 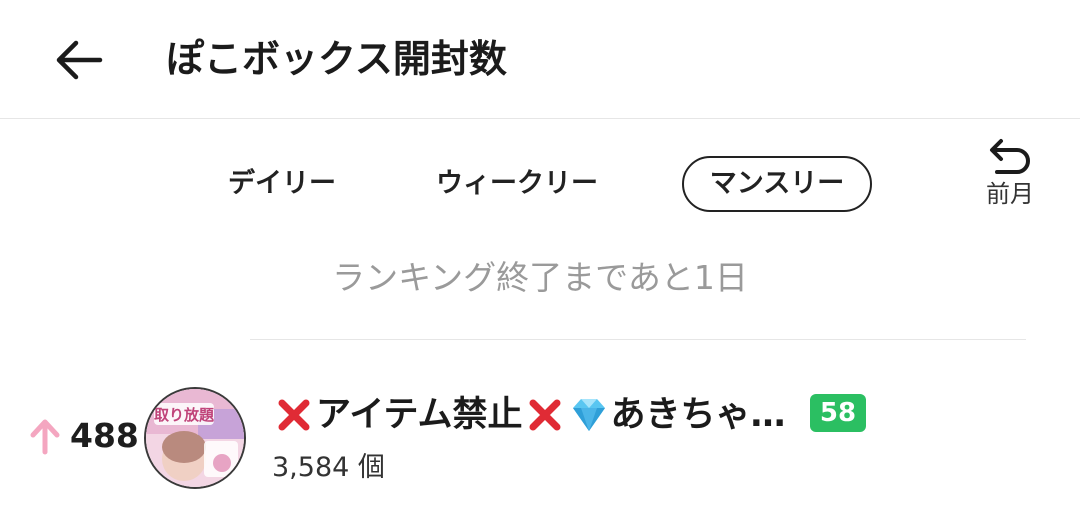 What do you see at coordinates (777, 184) in the screenshot?
I see `tab-monthly: マンスリー` at bounding box center [777, 184].